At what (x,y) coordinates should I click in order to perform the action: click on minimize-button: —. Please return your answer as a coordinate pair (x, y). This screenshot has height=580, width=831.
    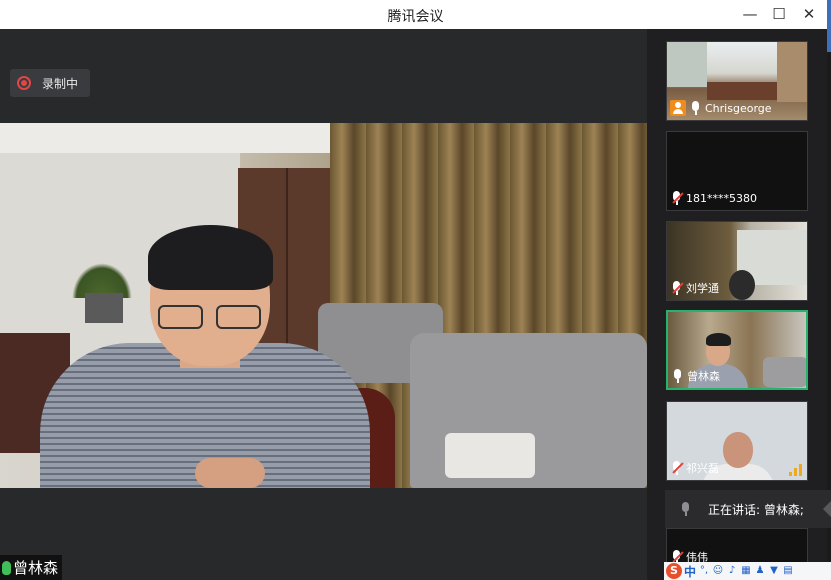
    Looking at the image, I should click on (750, 14).